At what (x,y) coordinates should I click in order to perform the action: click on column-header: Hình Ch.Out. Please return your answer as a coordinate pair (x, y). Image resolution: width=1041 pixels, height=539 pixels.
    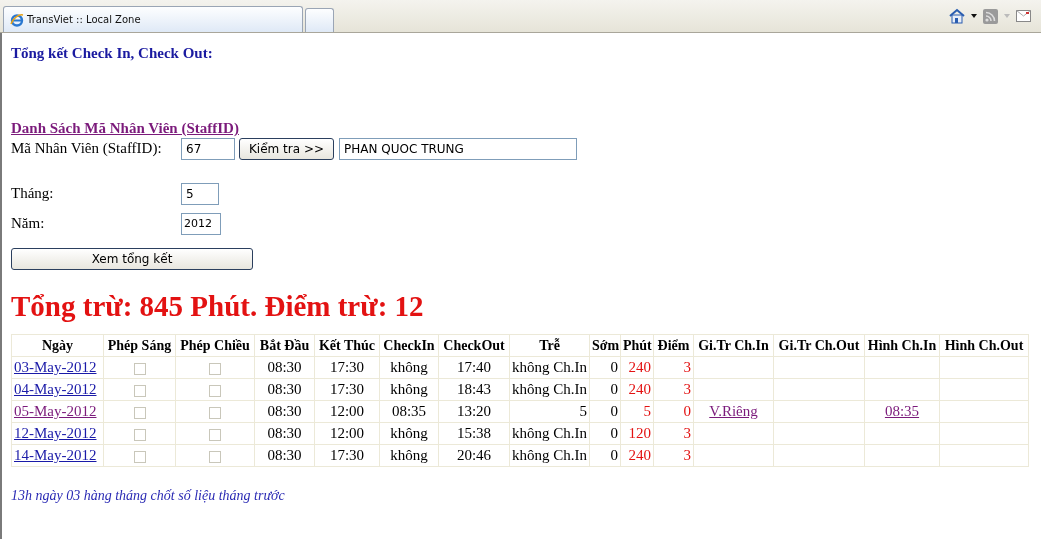
    Looking at the image, I should click on (984, 345).